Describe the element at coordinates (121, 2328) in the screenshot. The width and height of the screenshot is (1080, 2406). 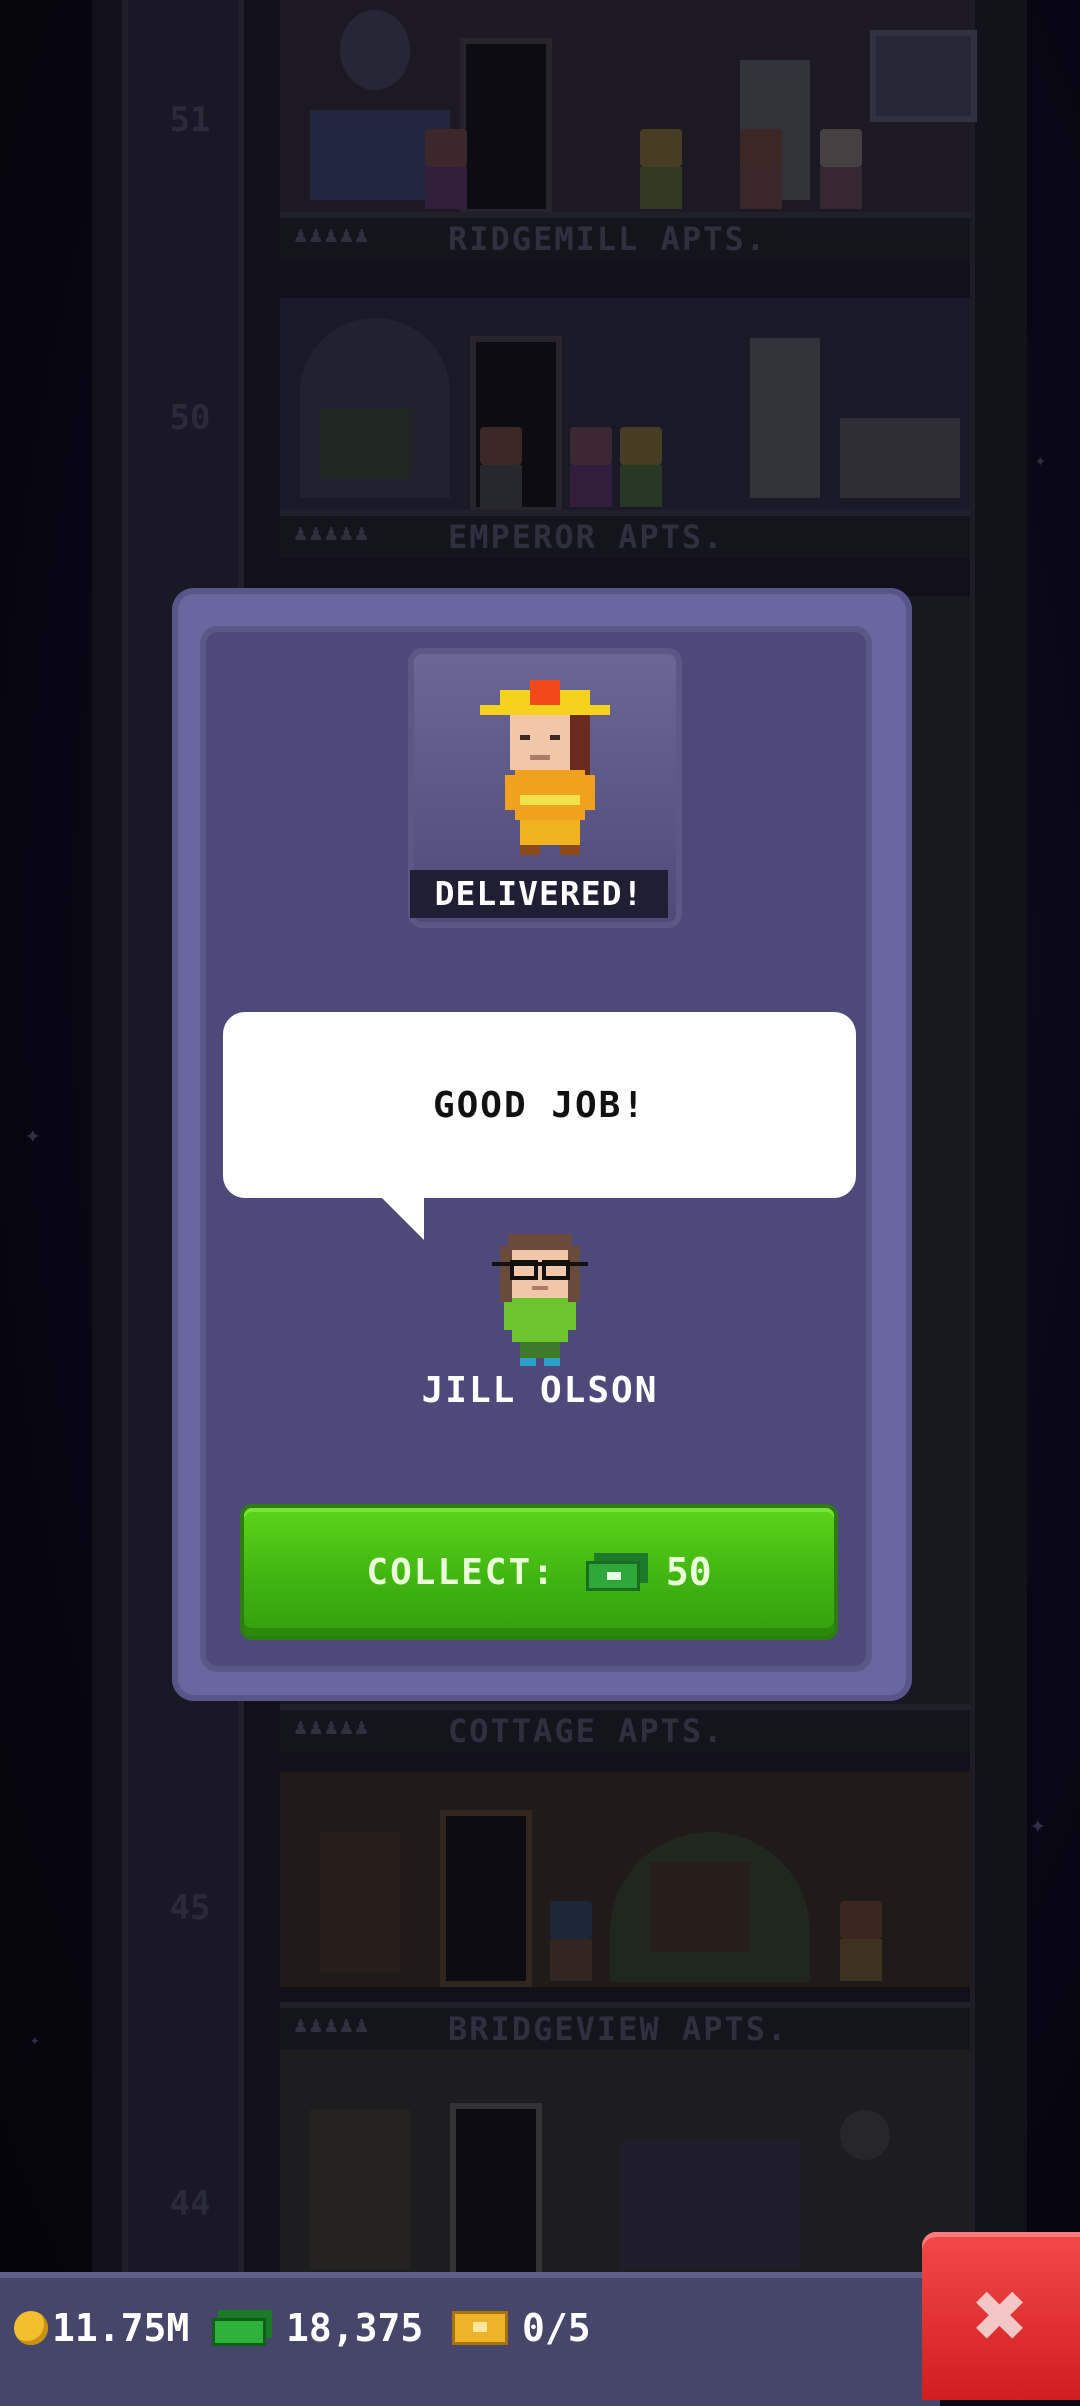
I see `coins-value: 11.75M` at that location.